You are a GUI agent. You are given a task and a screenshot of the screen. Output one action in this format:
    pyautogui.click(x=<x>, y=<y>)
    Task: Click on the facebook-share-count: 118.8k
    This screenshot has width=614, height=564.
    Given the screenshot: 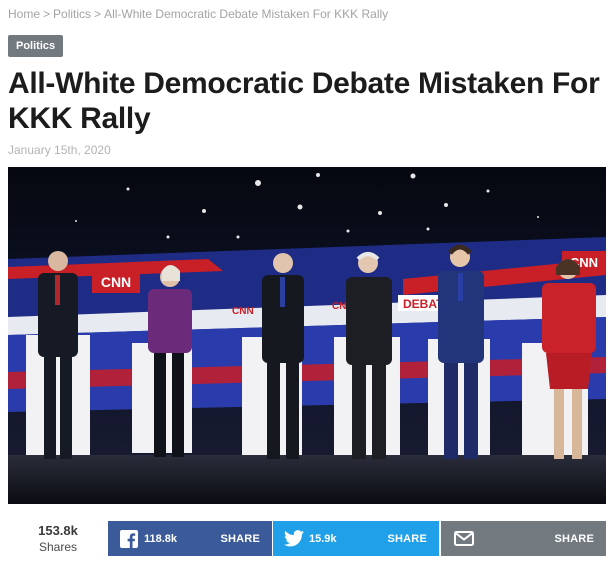 What is the action you would take?
    pyautogui.click(x=161, y=538)
    